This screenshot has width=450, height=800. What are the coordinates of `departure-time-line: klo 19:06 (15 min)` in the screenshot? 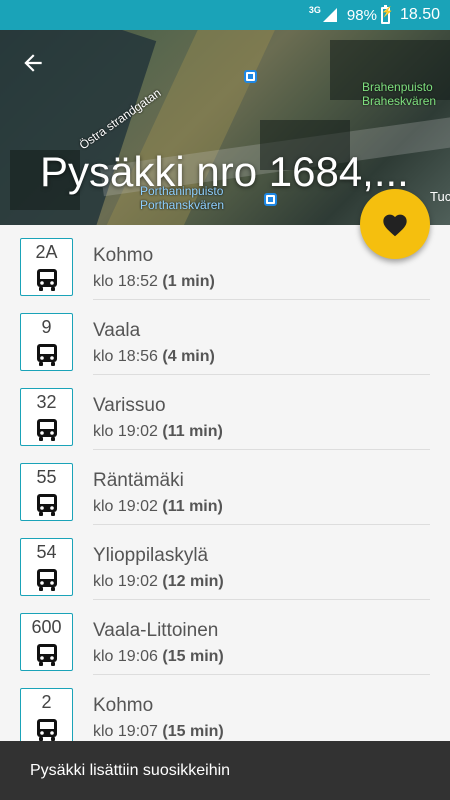 It's located at (158, 657).